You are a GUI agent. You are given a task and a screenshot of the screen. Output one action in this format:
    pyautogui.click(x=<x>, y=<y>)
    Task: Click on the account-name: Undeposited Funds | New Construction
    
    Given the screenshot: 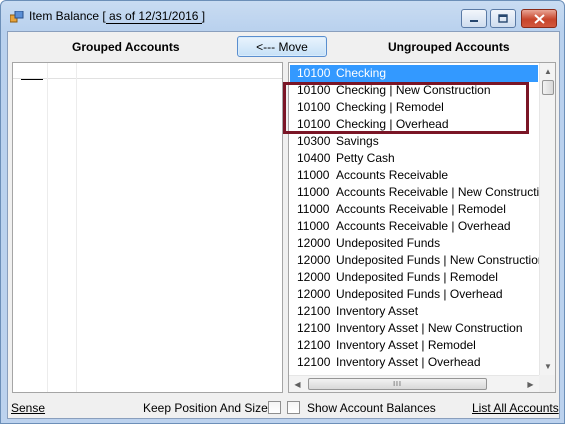 What is the action you would take?
    pyautogui.click(x=440, y=260)
    